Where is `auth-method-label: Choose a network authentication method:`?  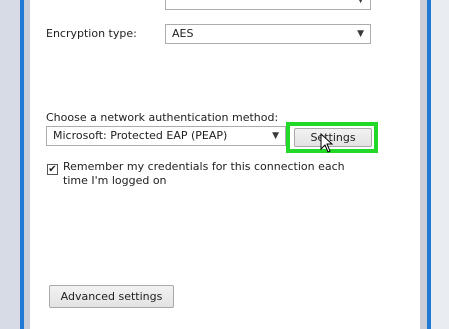
auth-method-label: Choose a network authentication method: is located at coordinates (162, 117).